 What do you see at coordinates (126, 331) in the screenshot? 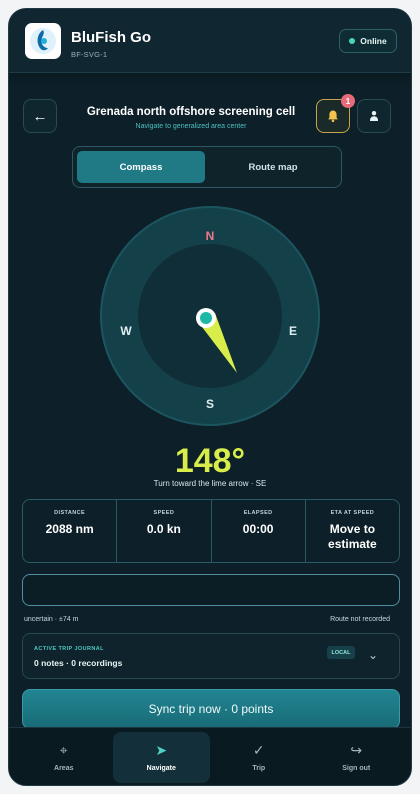
I see `compass-label-w: W` at bounding box center [126, 331].